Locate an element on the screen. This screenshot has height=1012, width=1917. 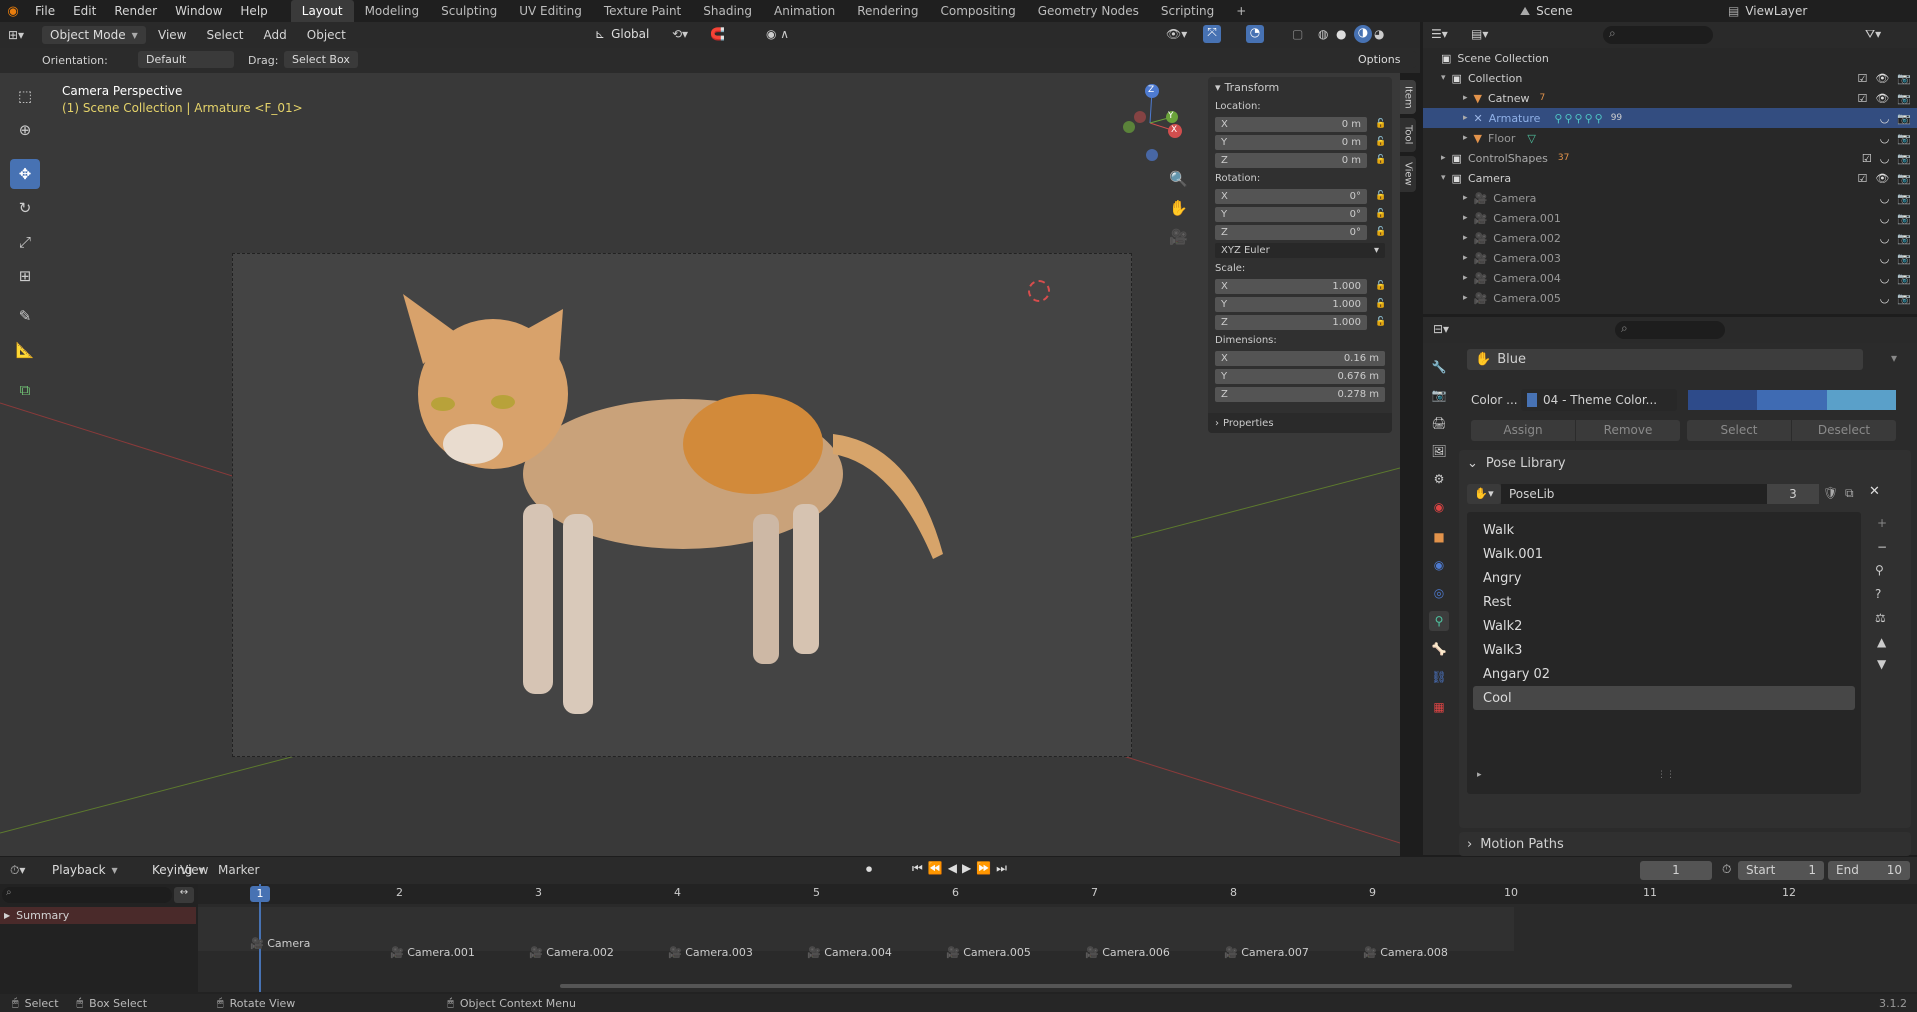
add-cube-tool: ⧉ is located at coordinates (25, 390).